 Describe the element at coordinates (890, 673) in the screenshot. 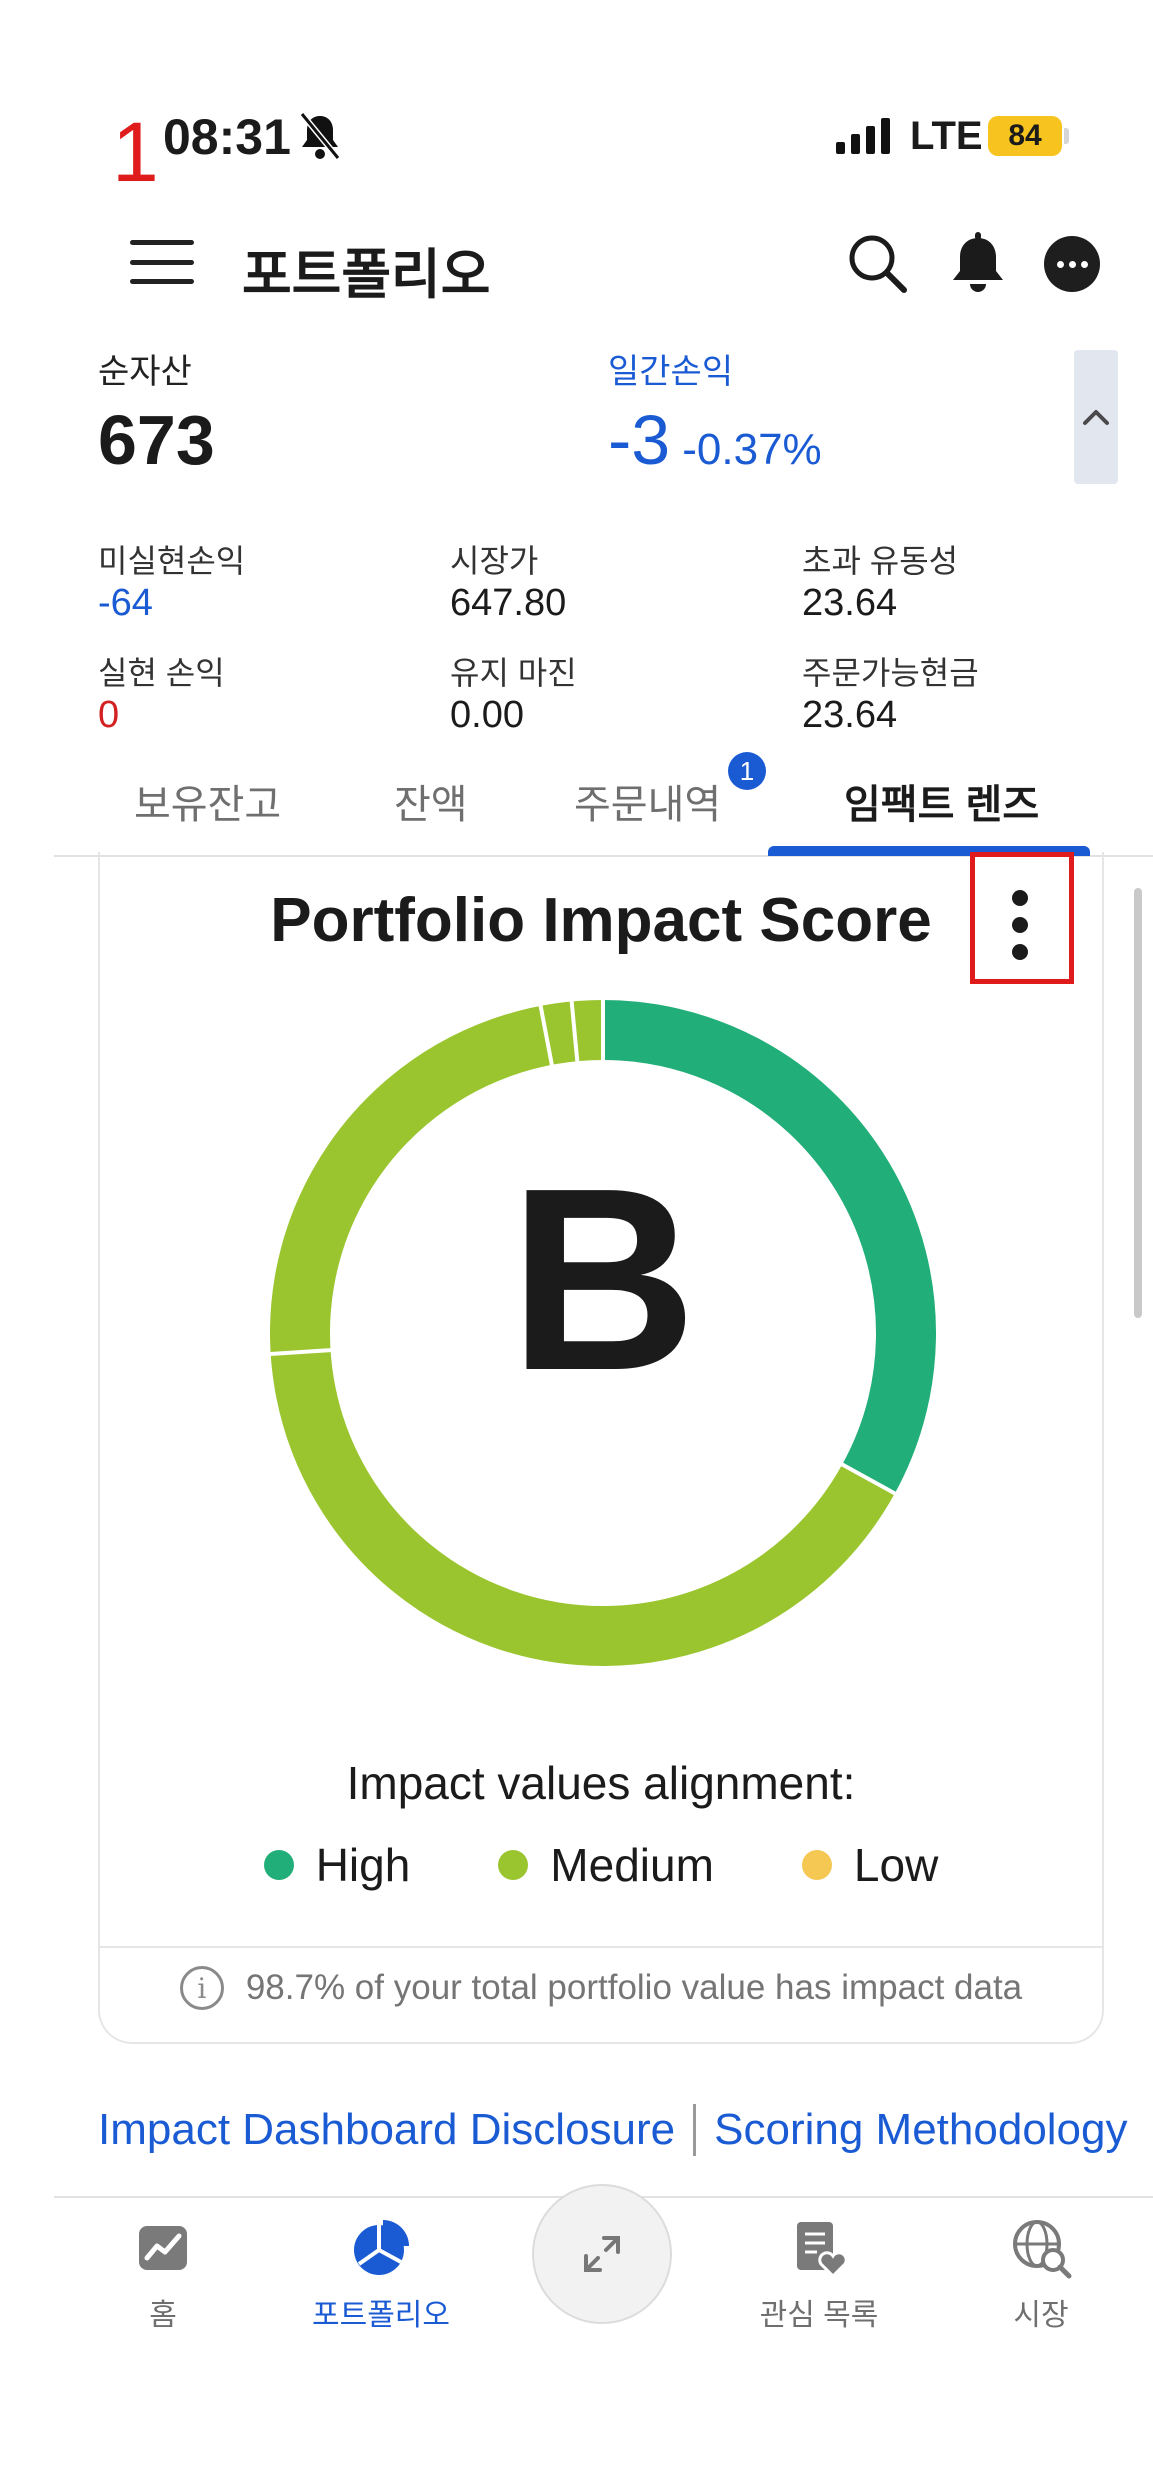

I see `available-cash-label: 주문가능현금` at that location.